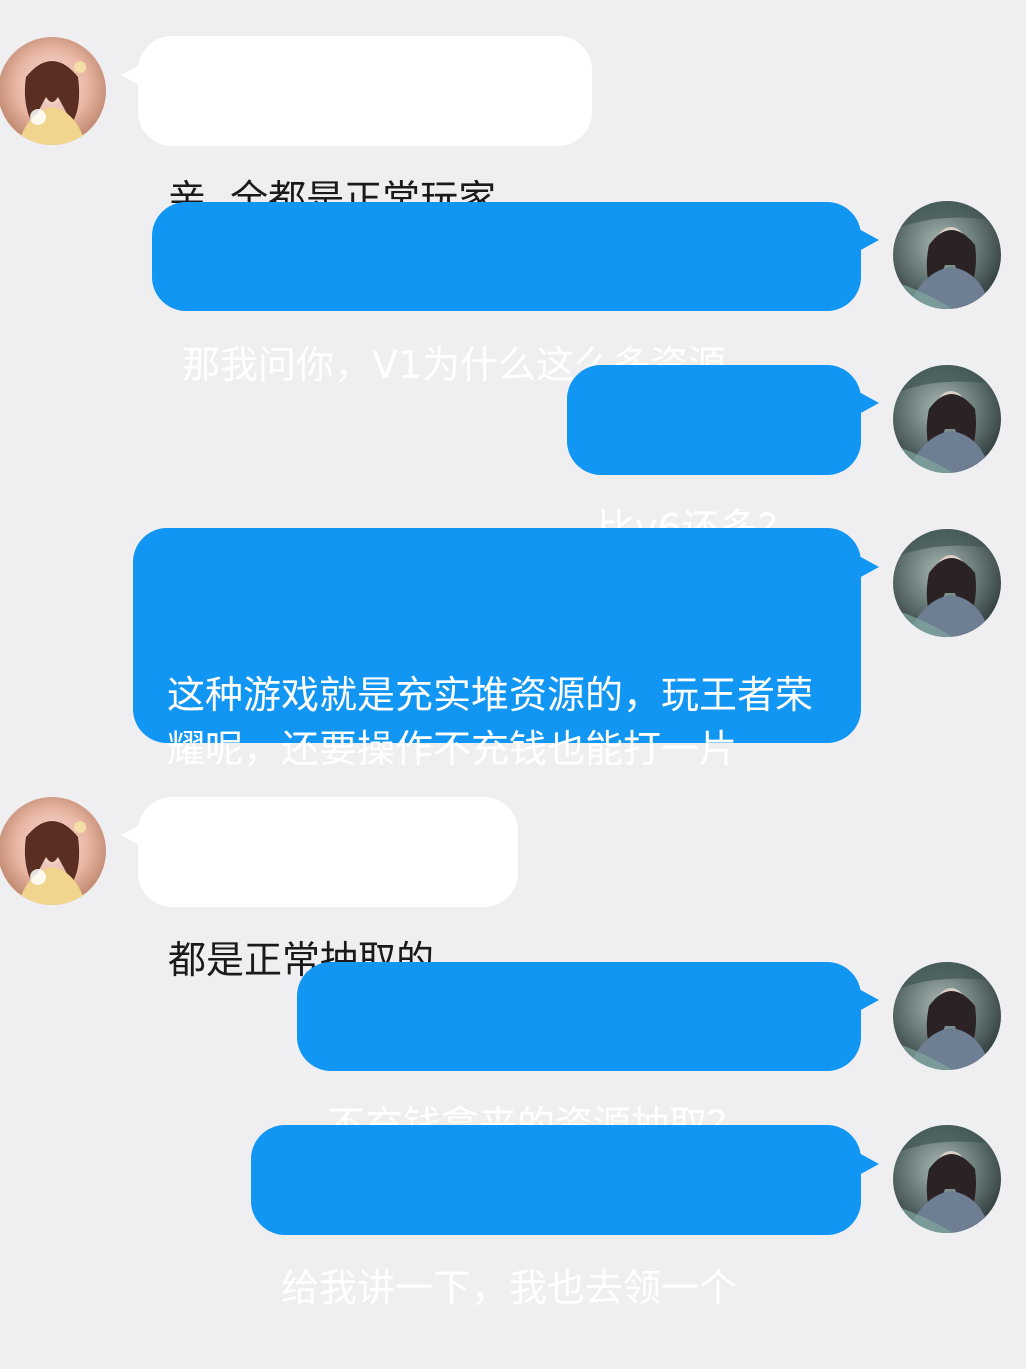 The height and width of the screenshot is (1369, 1026). What do you see at coordinates (579, 1054) in the screenshot?
I see `message-bubble-outgoing: 不充钱拿来的资源抽取？` at bounding box center [579, 1054].